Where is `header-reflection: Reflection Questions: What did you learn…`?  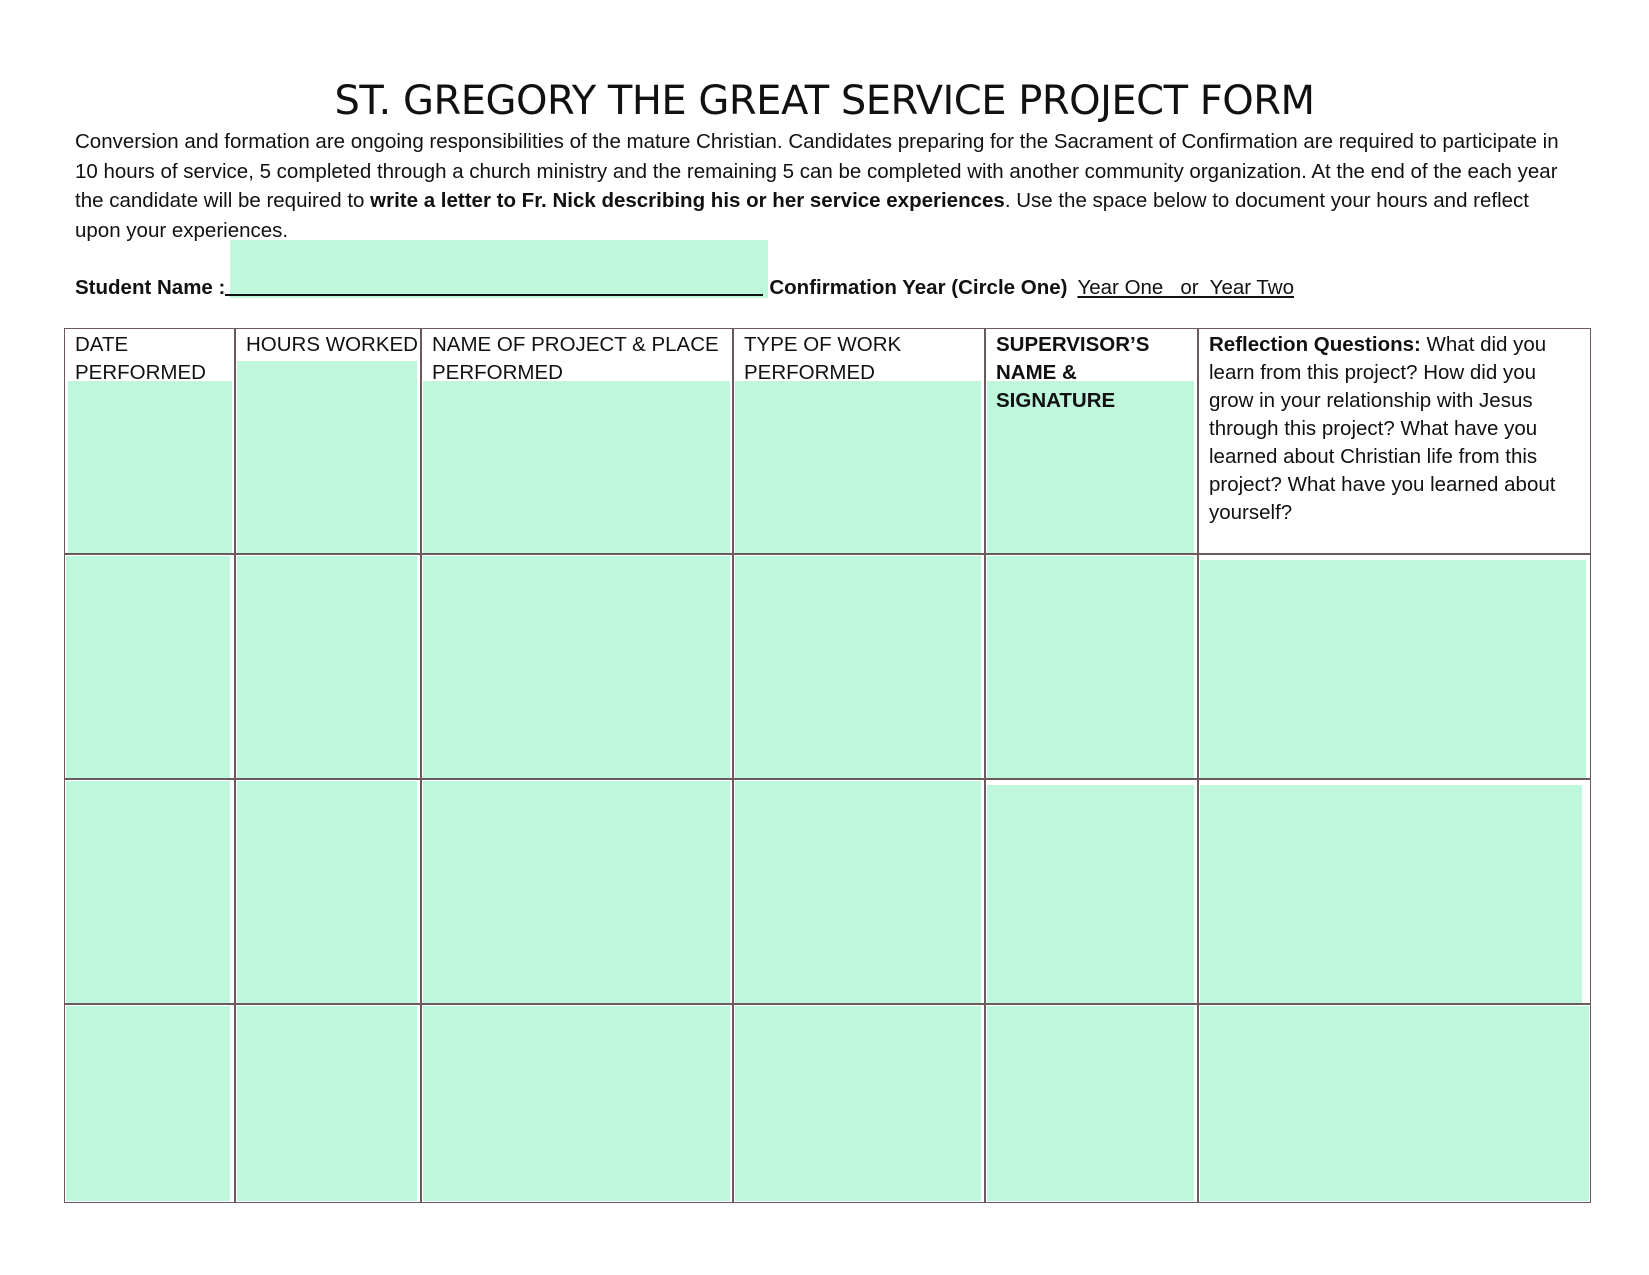 header-reflection: Reflection Questions: What did you learn… is located at coordinates (1396, 429).